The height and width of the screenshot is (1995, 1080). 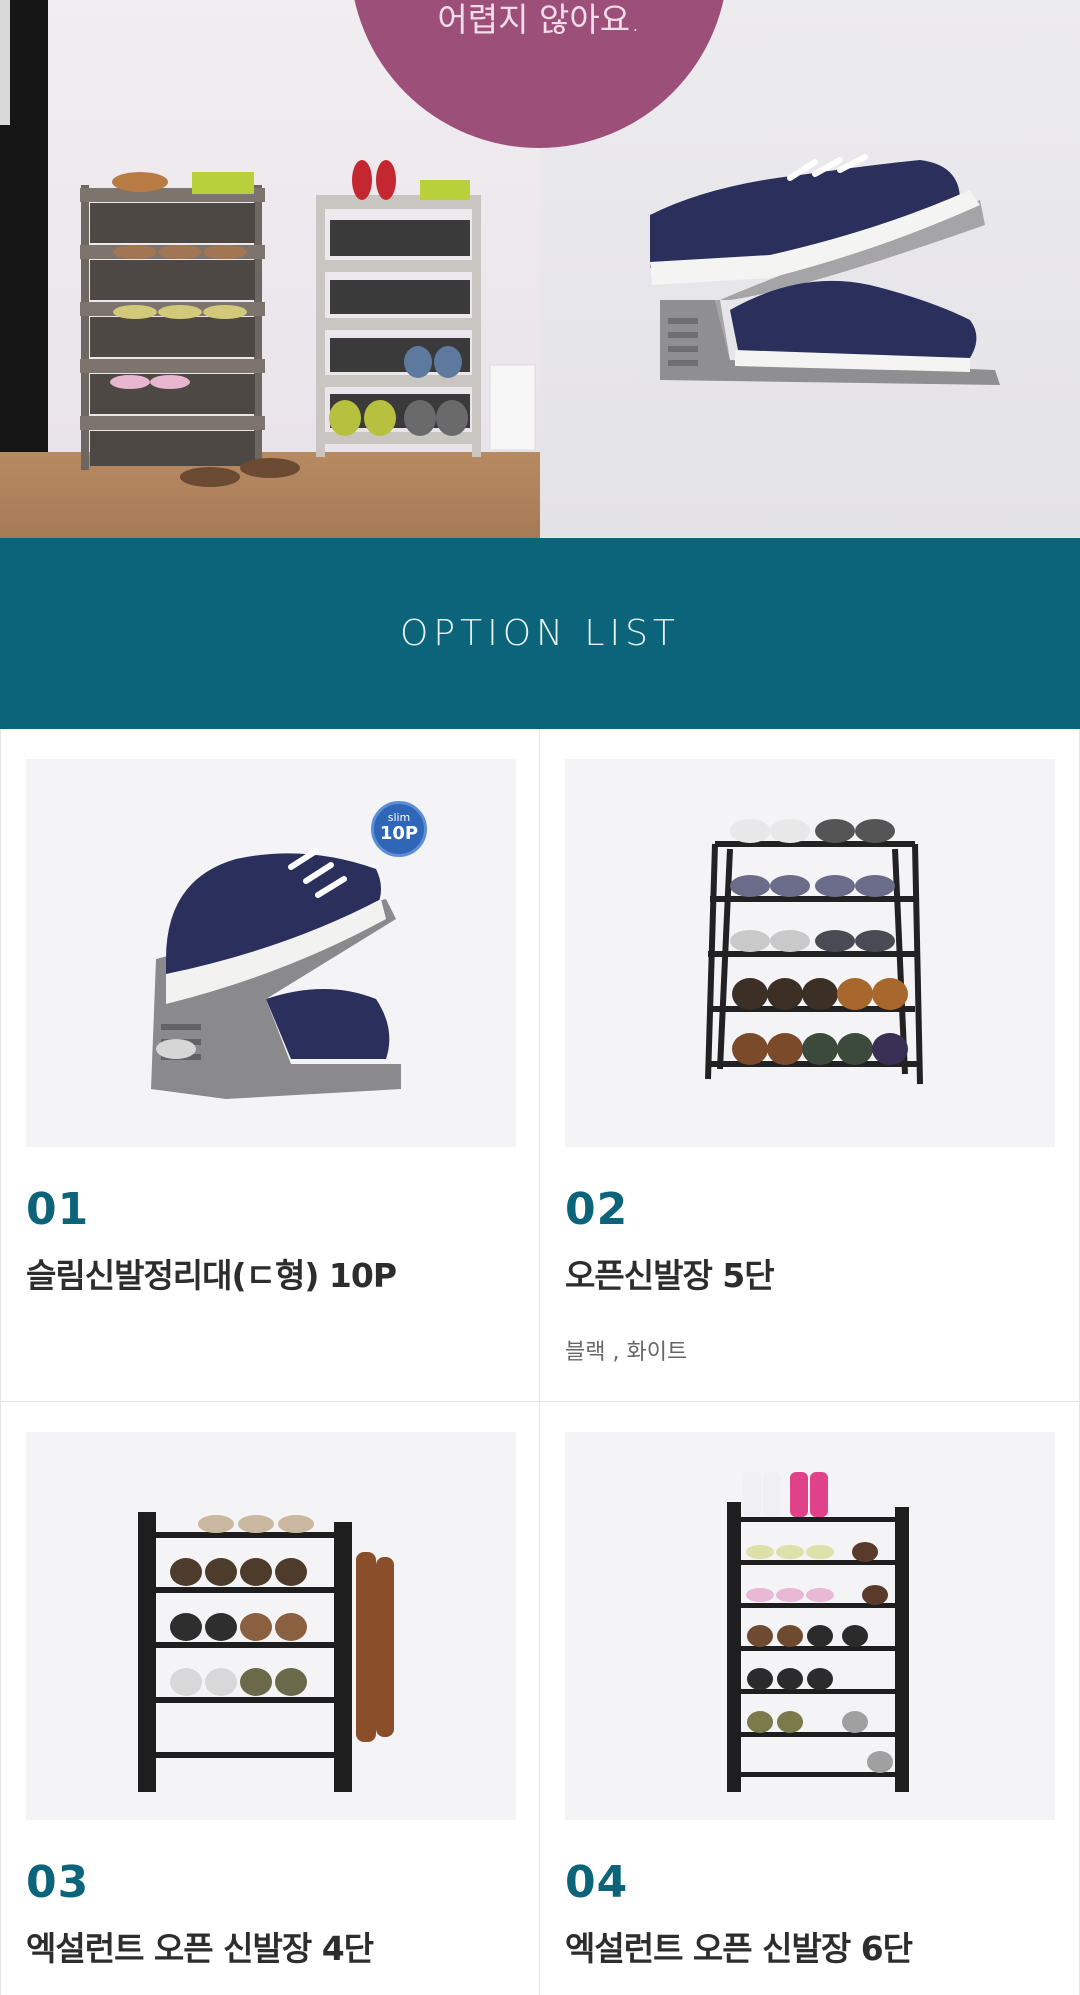 I want to click on option-name: 엑설런트 오픈 신발장 6단, so click(x=739, y=1948).